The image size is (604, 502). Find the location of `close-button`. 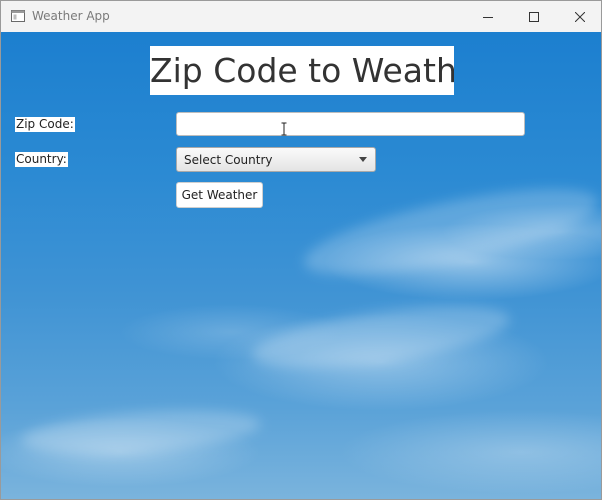

close-button is located at coordinates (579, 16).